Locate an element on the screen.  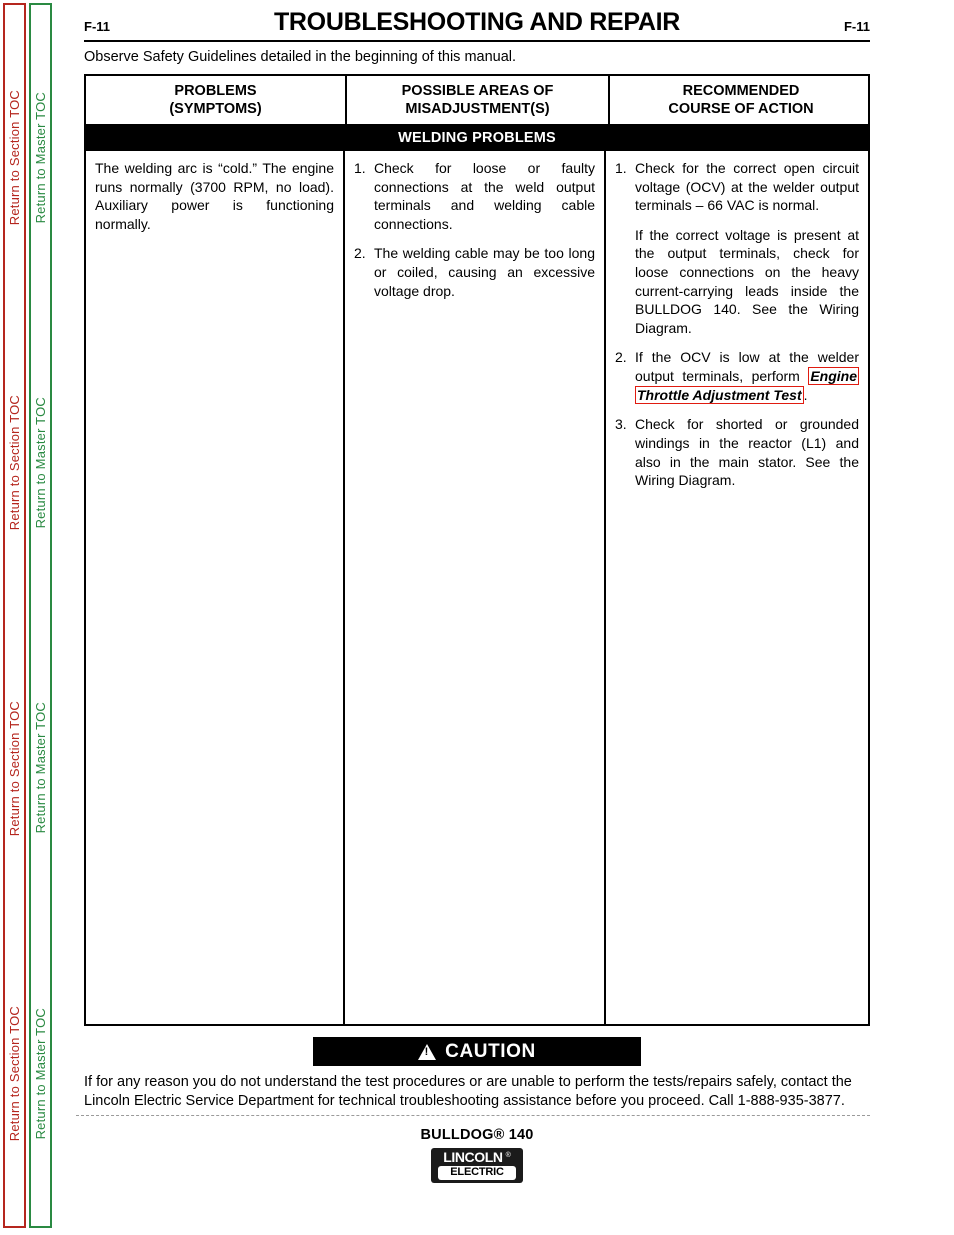
logo-secondary-text: ELECTRIC is located at coordinates (477, 1172).